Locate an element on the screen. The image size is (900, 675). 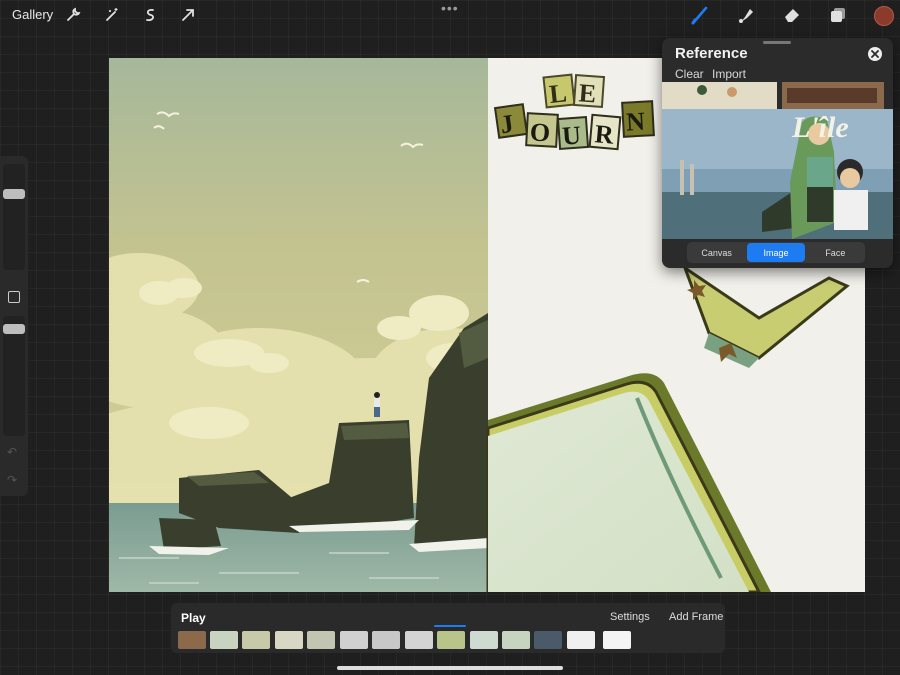
add-frame-button: Add Frame is located at coordinates (696, 617).